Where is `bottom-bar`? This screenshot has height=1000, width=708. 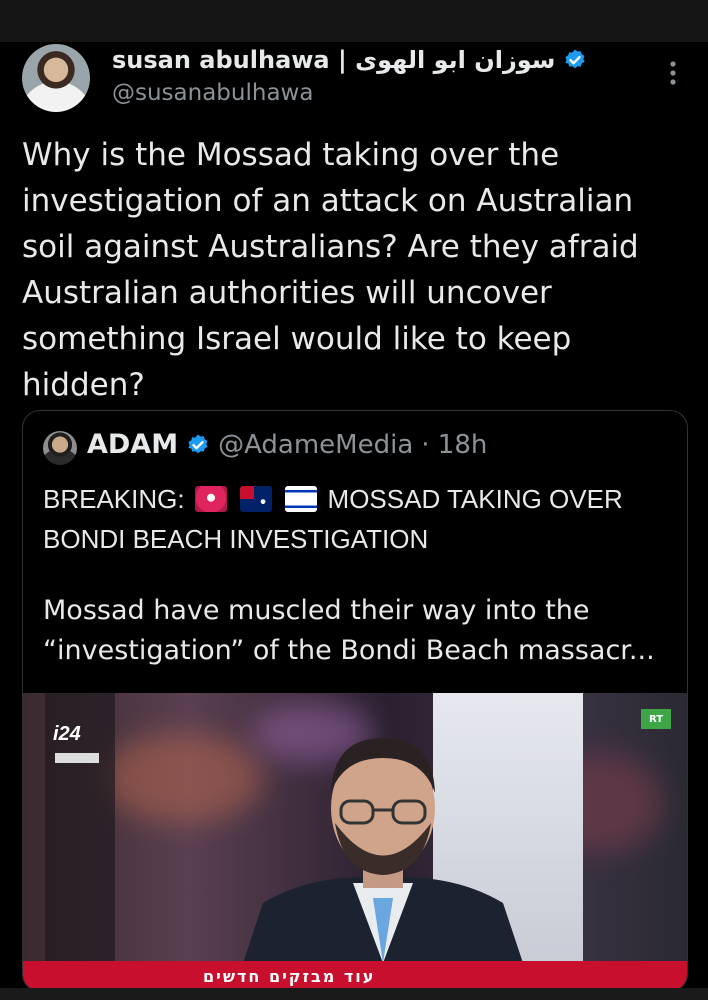
bottom-bar is located at coordinates (354, 994).